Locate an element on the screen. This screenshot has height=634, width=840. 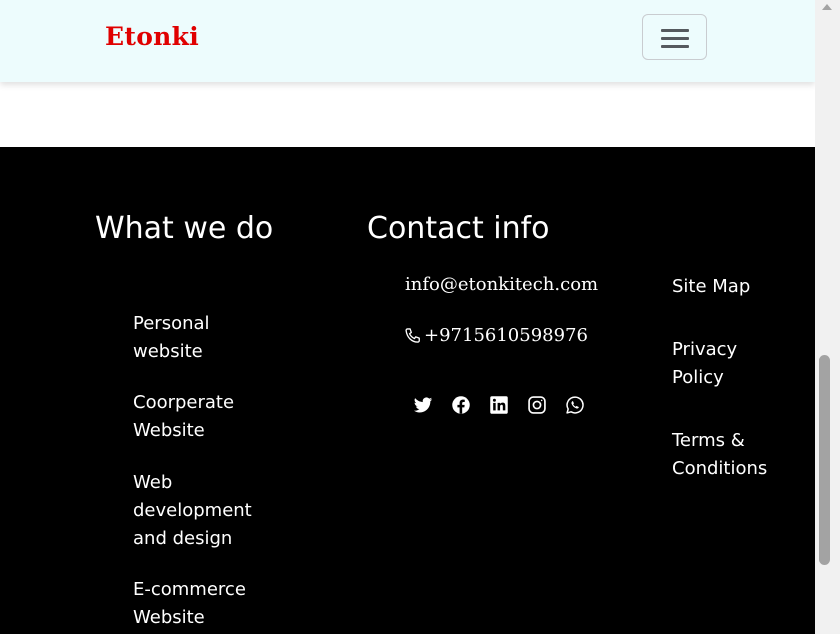
footer-link-site-map: Site Map is located at coordinates (732, 287).